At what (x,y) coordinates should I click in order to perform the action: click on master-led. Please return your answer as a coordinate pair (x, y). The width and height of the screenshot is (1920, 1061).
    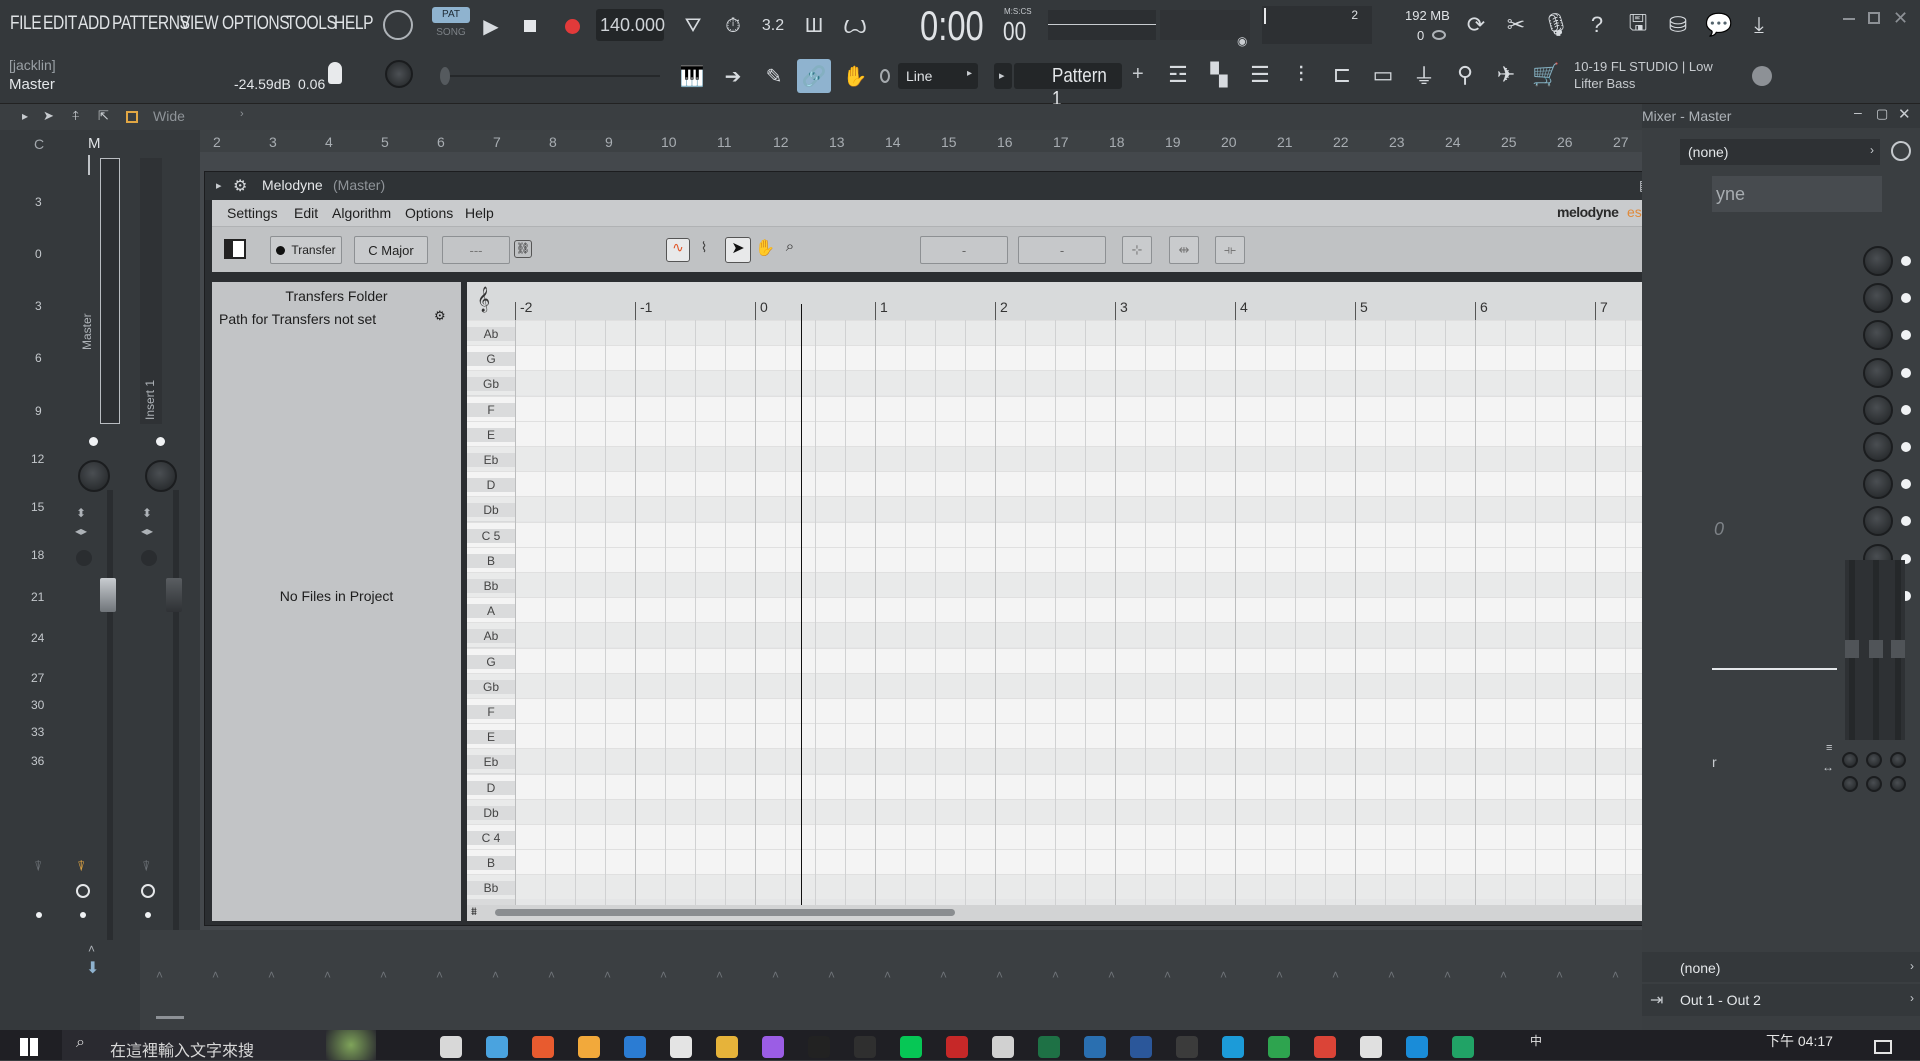
    Looking at the image, I should click on (93, 441).